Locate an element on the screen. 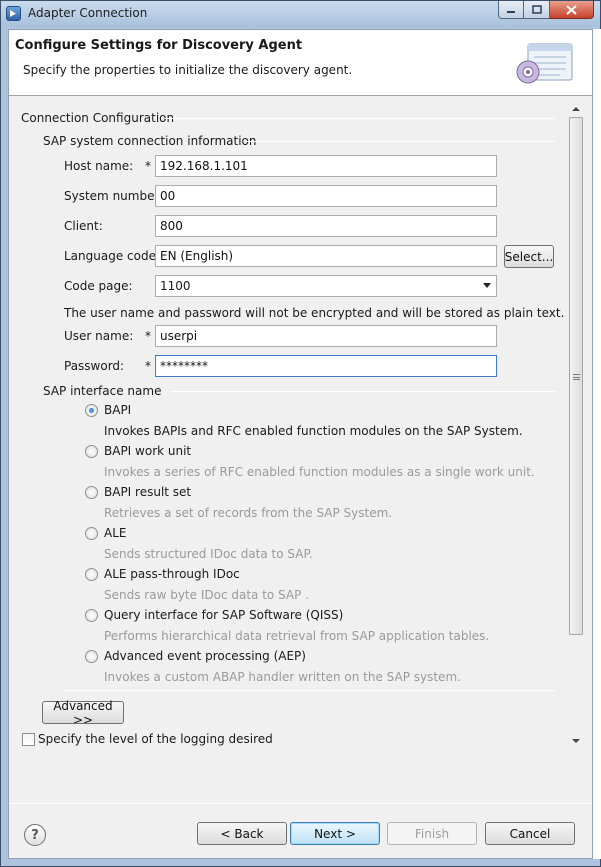 This screenshot has height=867, width=601. logging-checkbox-label: Specify the level of the logging desired is located at coordinates (155, 739).